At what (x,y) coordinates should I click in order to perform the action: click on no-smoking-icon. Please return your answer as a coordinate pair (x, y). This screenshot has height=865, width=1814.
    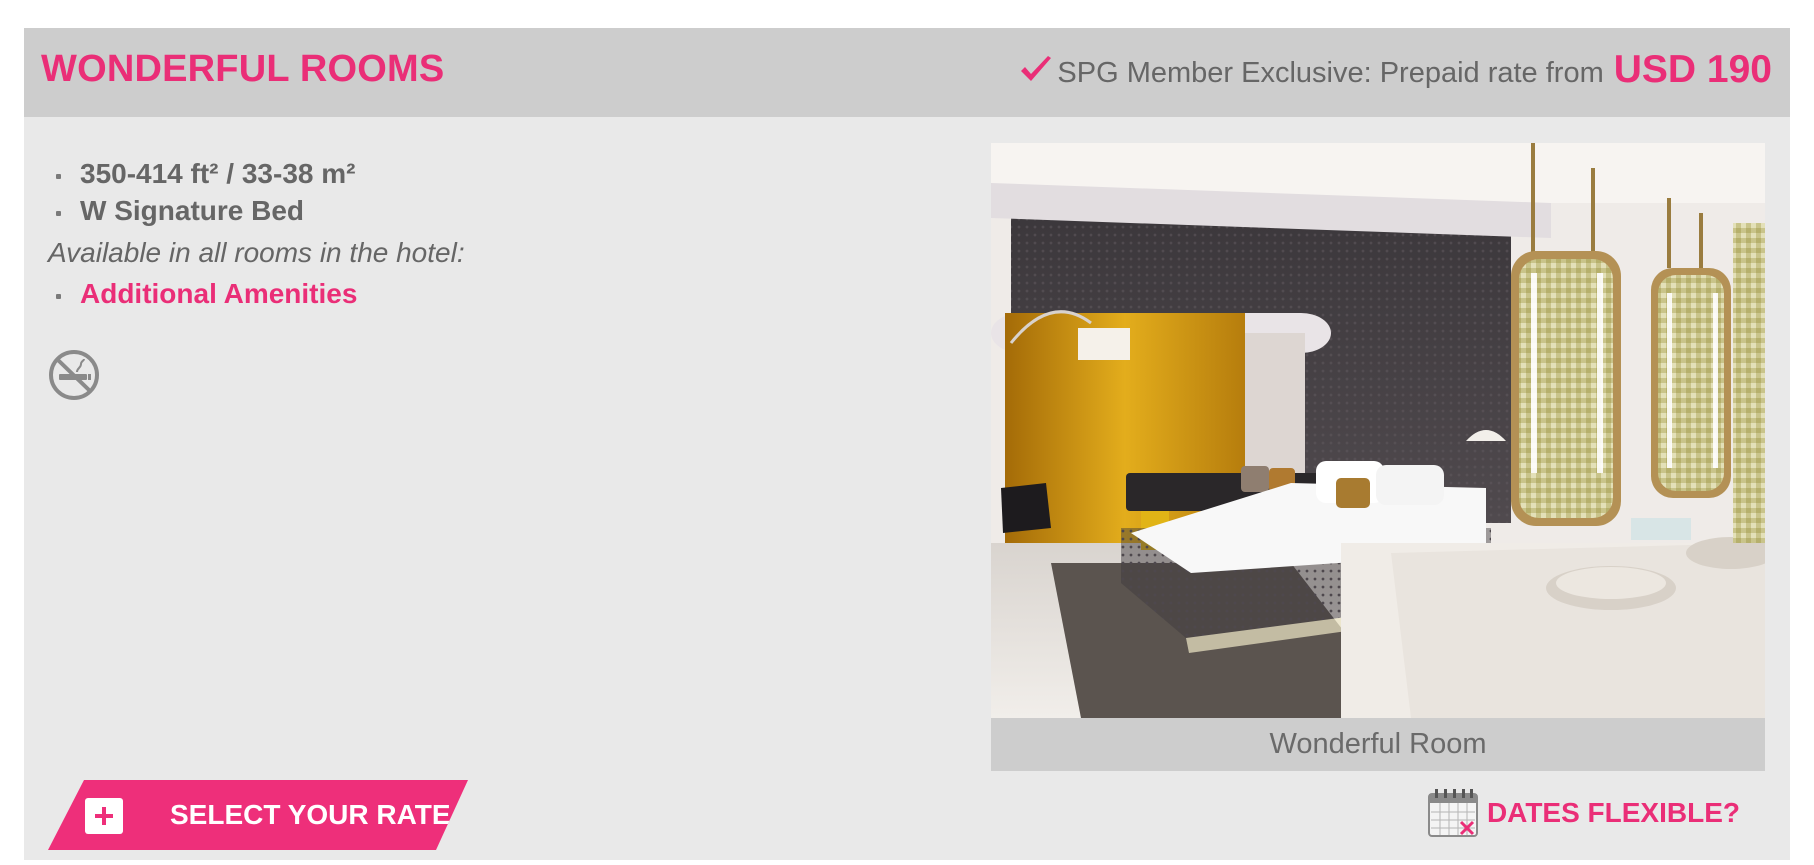
    Looking at the image, I should click on (74, 375).